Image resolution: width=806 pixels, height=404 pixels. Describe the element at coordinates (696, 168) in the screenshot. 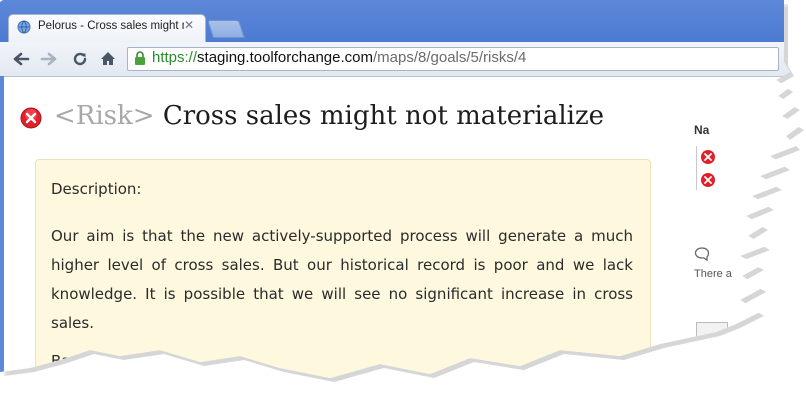

I see `sidebar-divider` at that location.